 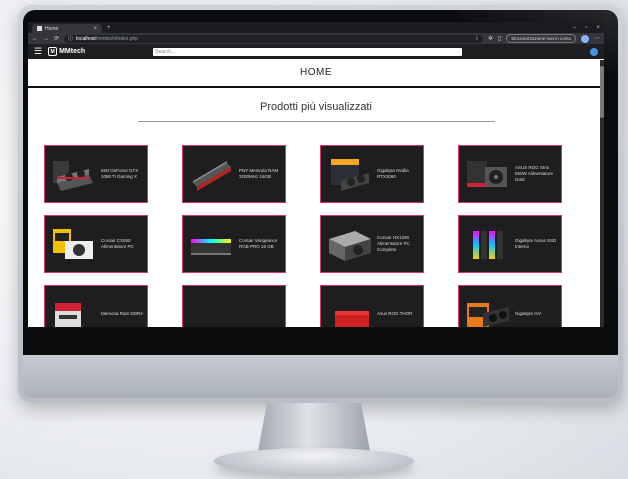 What do you see at coordinates (39, 28) in the screenshot?
I see `tab-favicon-icon` at bounding box center [39, 28].